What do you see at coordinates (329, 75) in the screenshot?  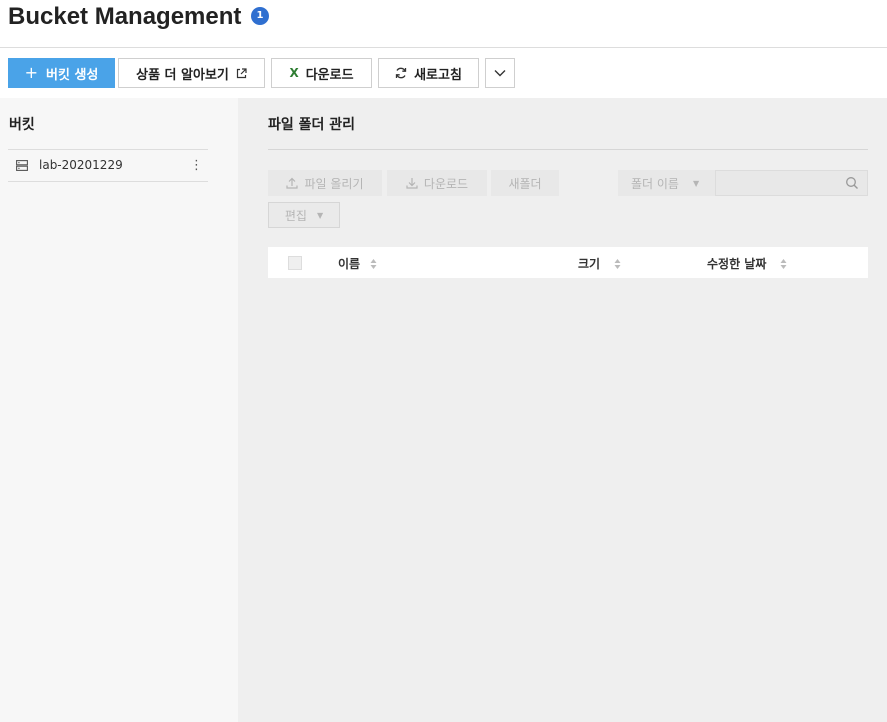 I see `download-label: 다운로드` at bounding box center [329, 75].